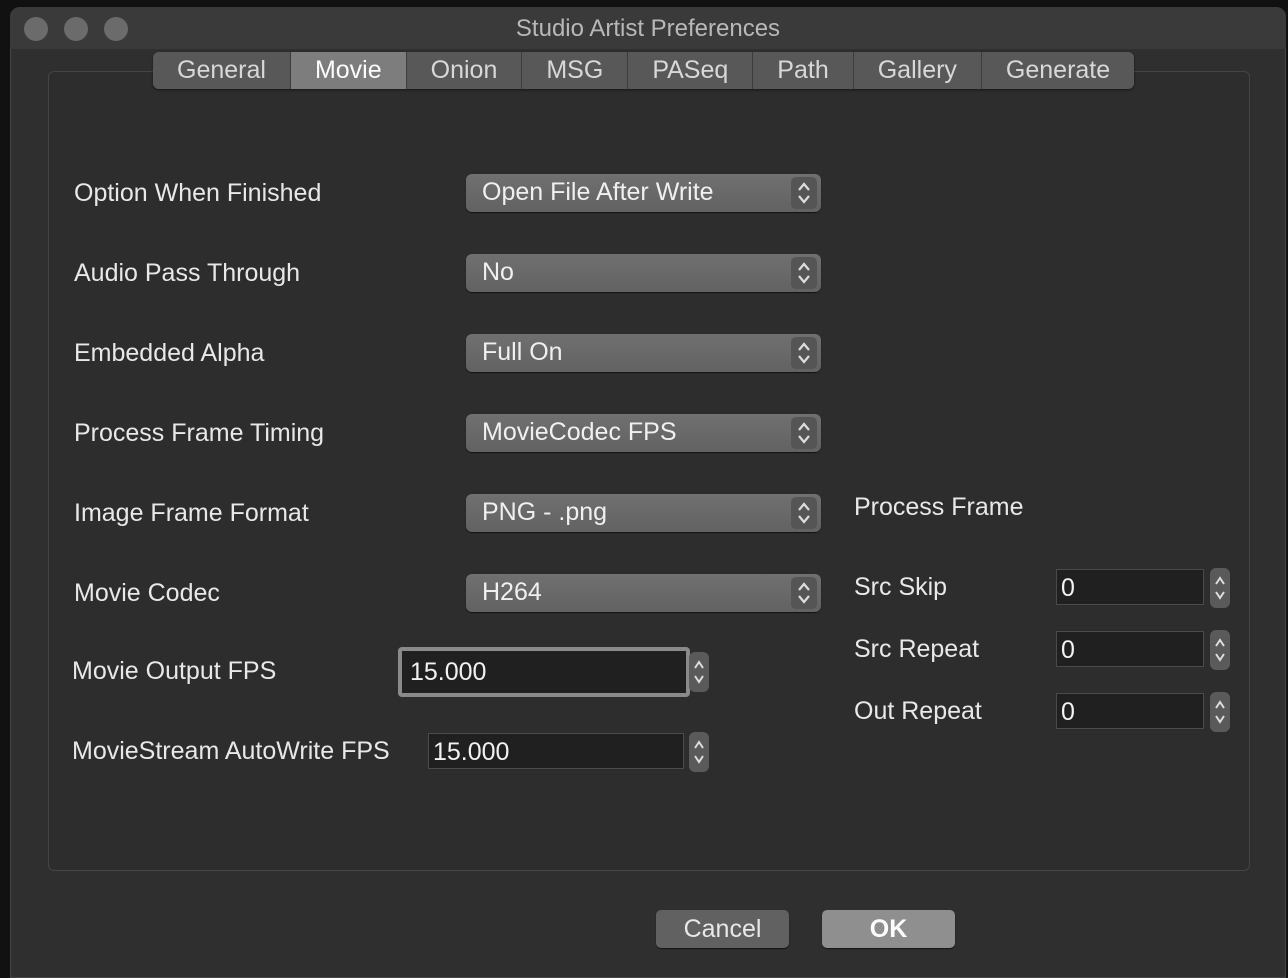  Describe the element at coordinates (169, 353) in the screenshot. I see `embedded-alpha-label: Embedded Alpha` at that location.